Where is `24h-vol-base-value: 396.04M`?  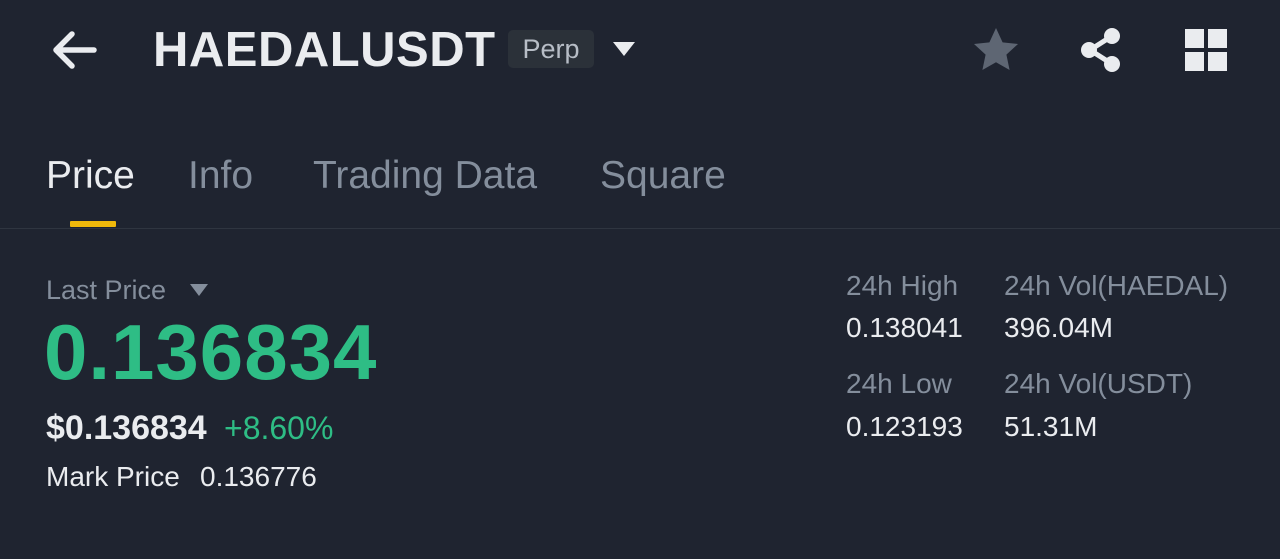
24h-vol-base-value: 396.04M is located at coordinates (1058, 327).